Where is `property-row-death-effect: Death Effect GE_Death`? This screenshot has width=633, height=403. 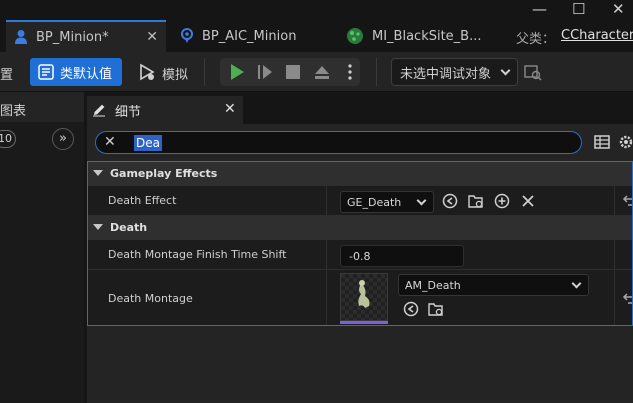
property-row-death-effect: Death Effect GE_Death is located at coordinates (360, 200).